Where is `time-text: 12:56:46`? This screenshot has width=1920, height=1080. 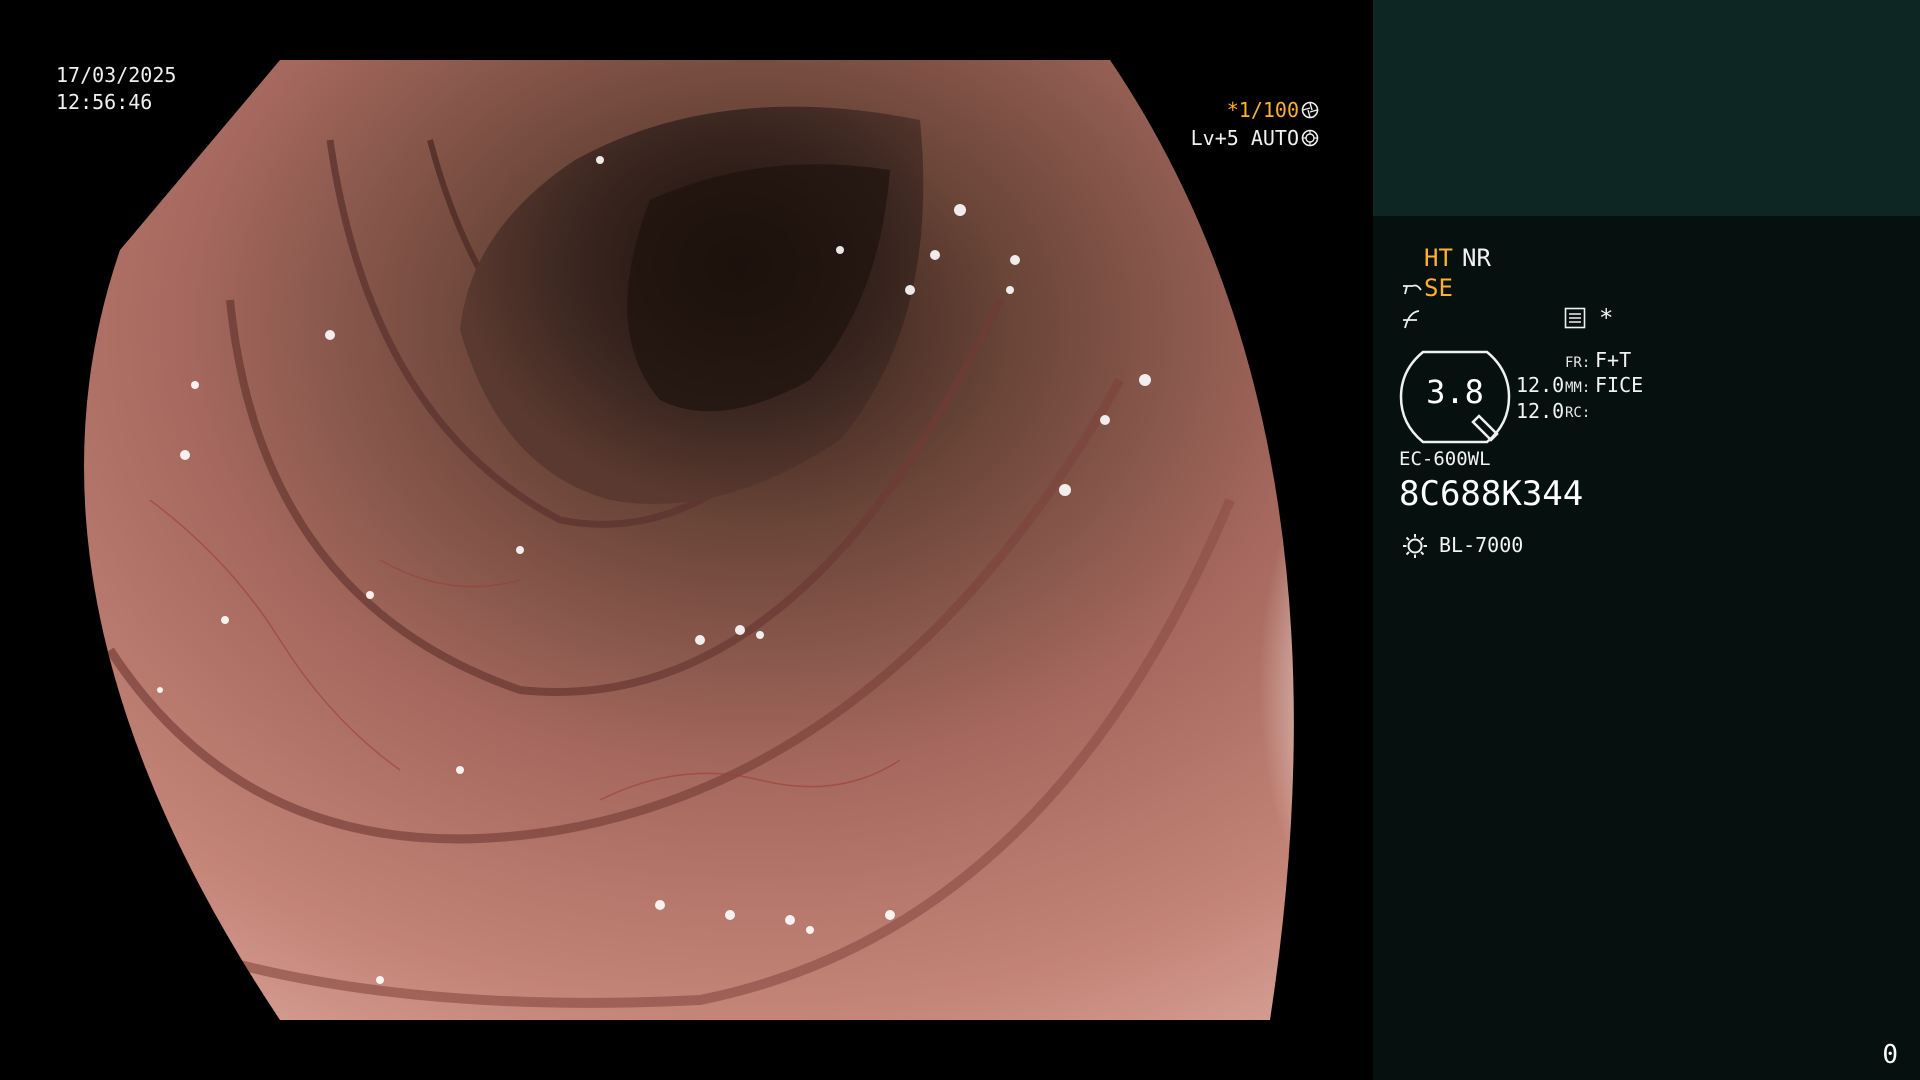 time-text: 12:56:46 is located at coordinates (104, 102).